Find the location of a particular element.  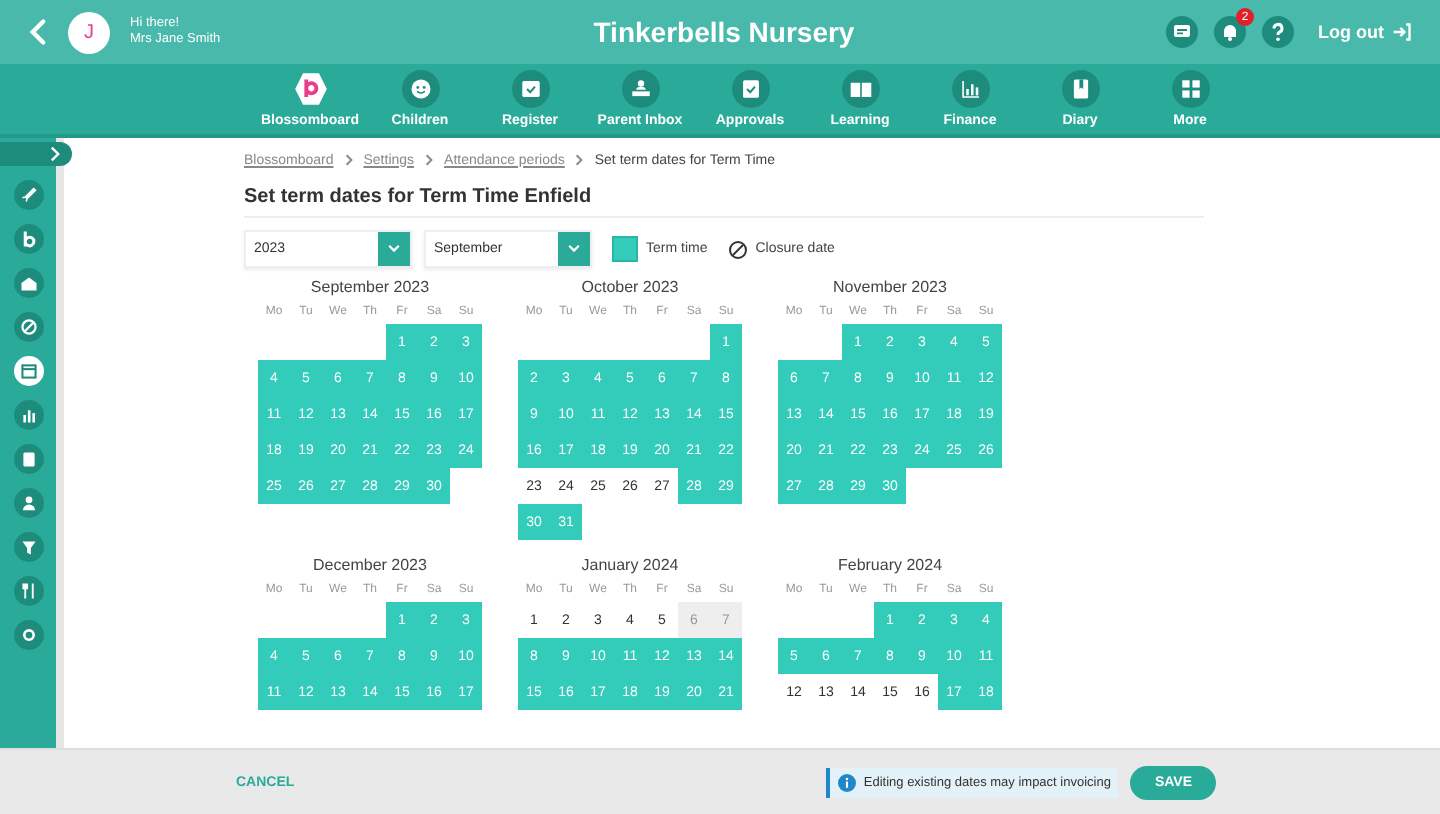

smiley-face-icon is located at coordinates (420, 89).